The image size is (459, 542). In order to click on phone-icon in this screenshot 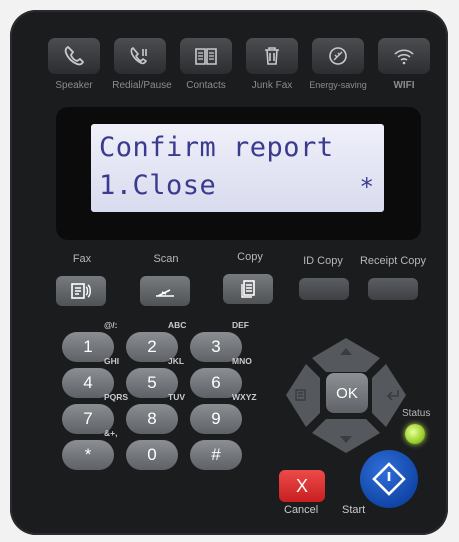, I will do `click(74, 55)`.